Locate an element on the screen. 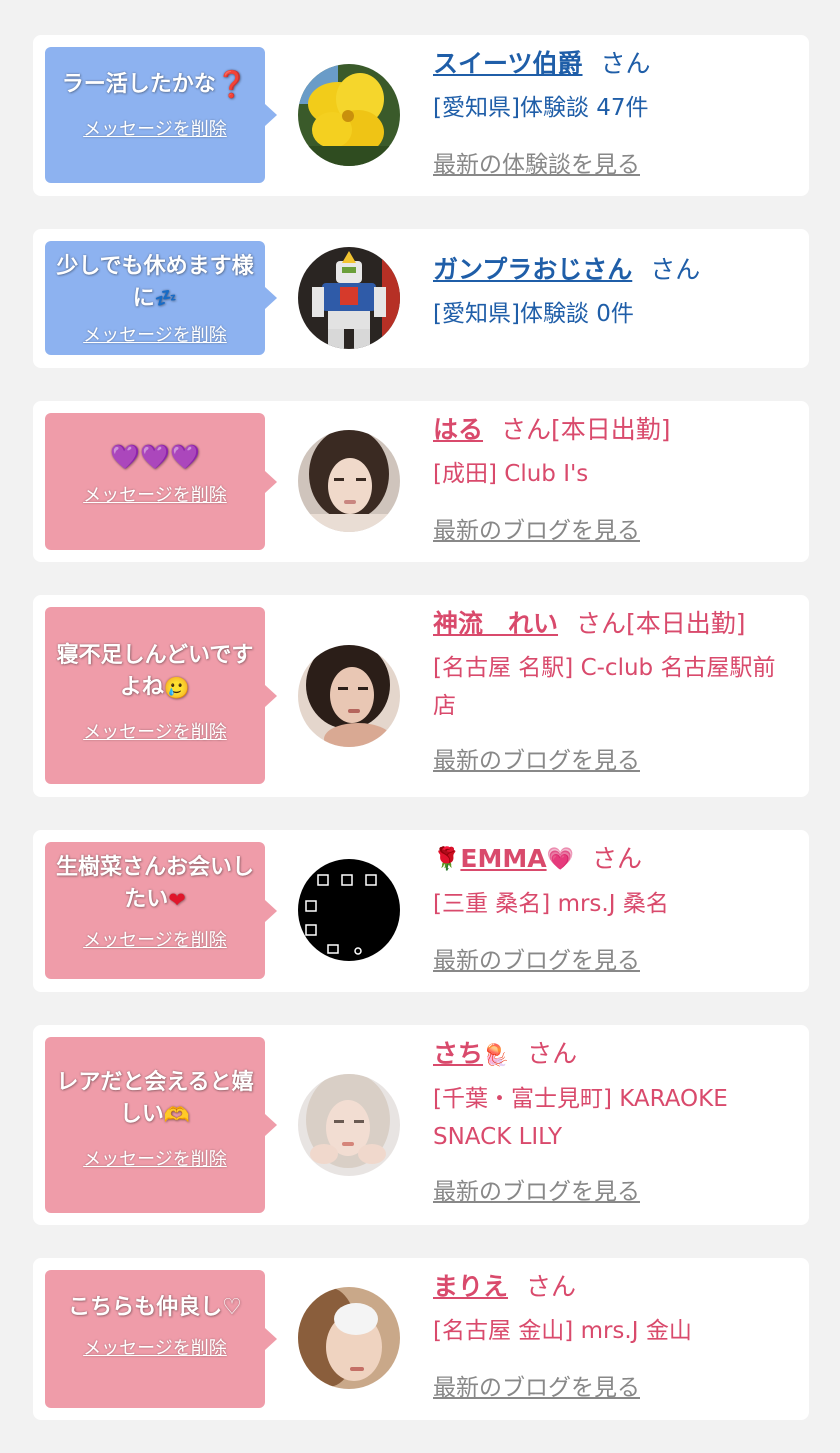 The width and height of the screenshot is (840, 1453). message-bubble: 生樹菜さんお会いしたい❤ メッセージを削除 is located at coordinates (161, 910).